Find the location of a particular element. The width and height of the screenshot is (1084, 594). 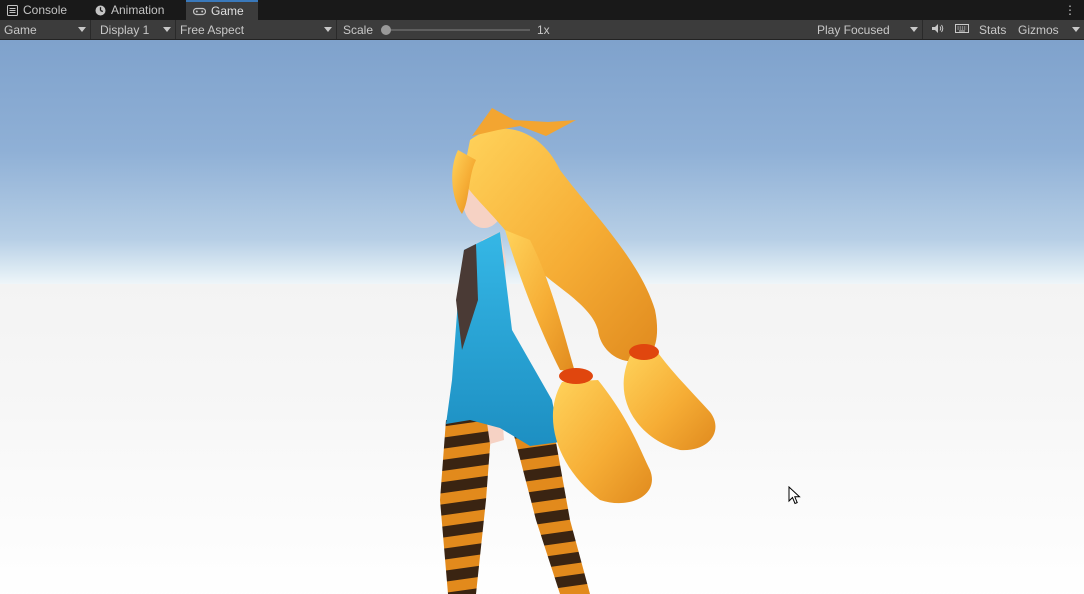

mouse-cursor-icon is located at coordinates (794, 495).